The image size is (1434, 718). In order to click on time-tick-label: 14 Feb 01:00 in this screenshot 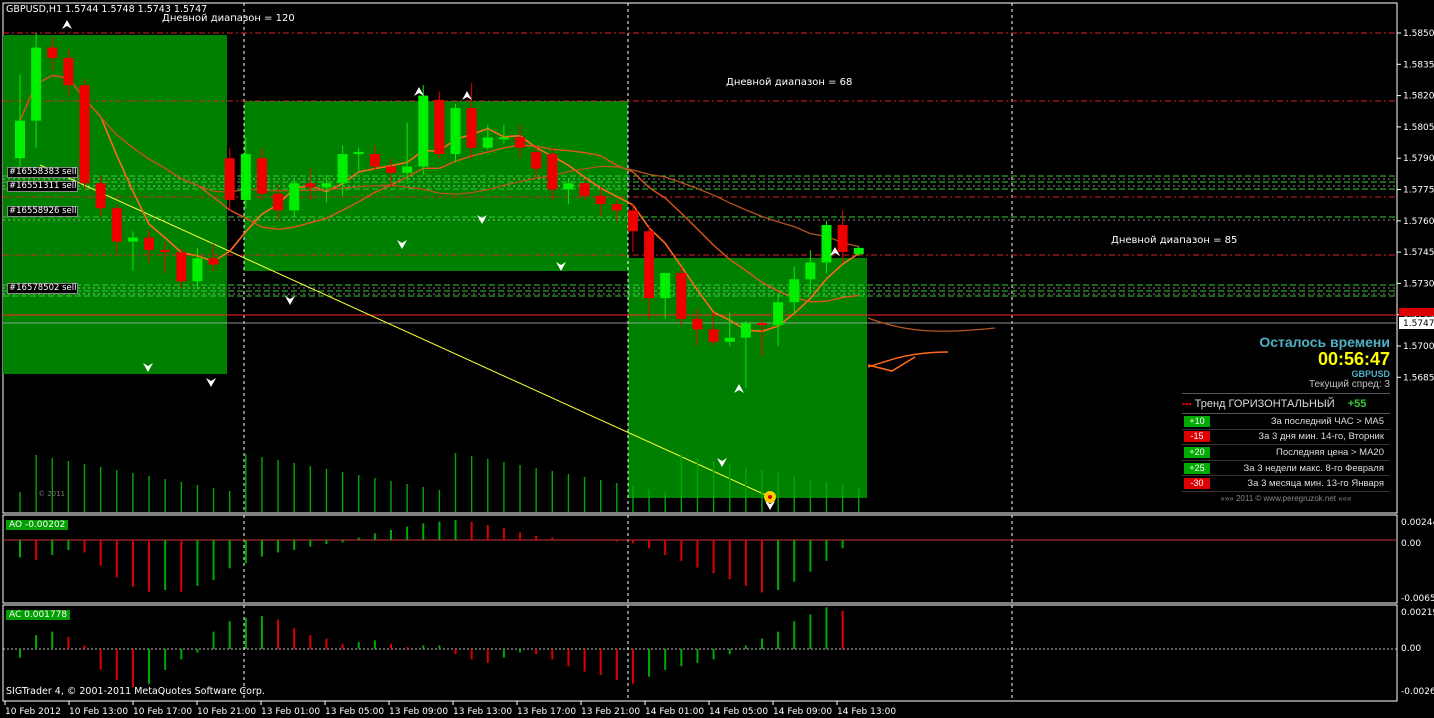, I will do `click(674, 712)`.